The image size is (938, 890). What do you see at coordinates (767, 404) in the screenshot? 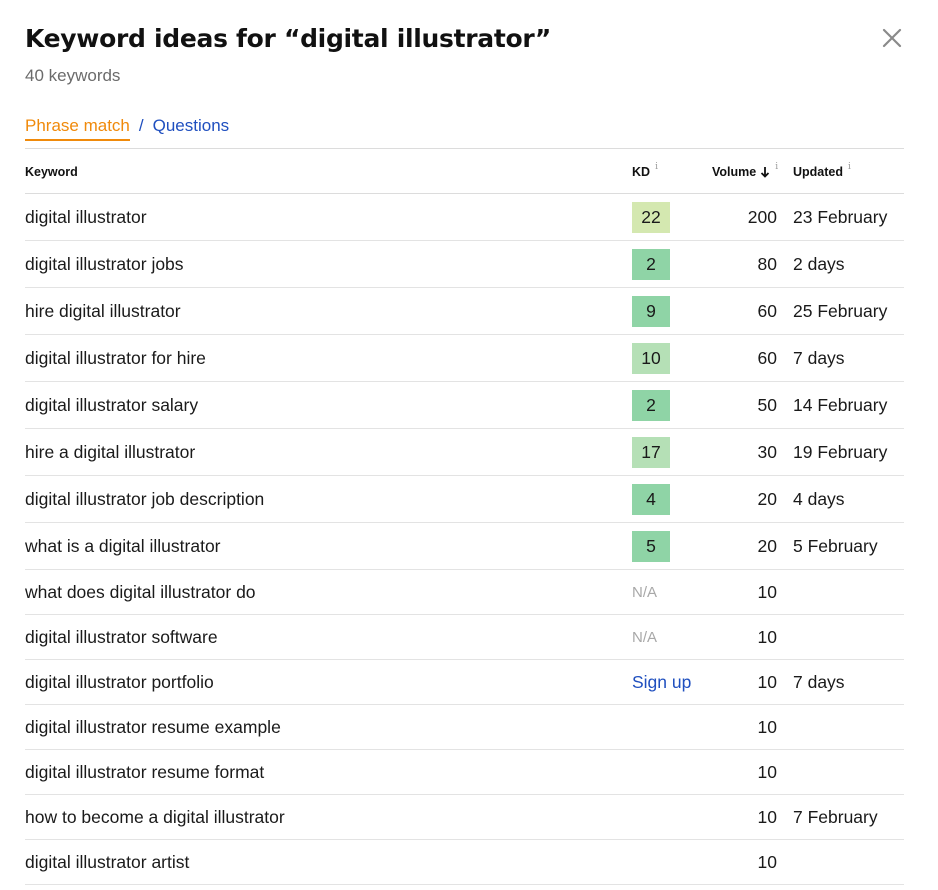
I see `volume-cell: 50` at bounding box center [767, 404].